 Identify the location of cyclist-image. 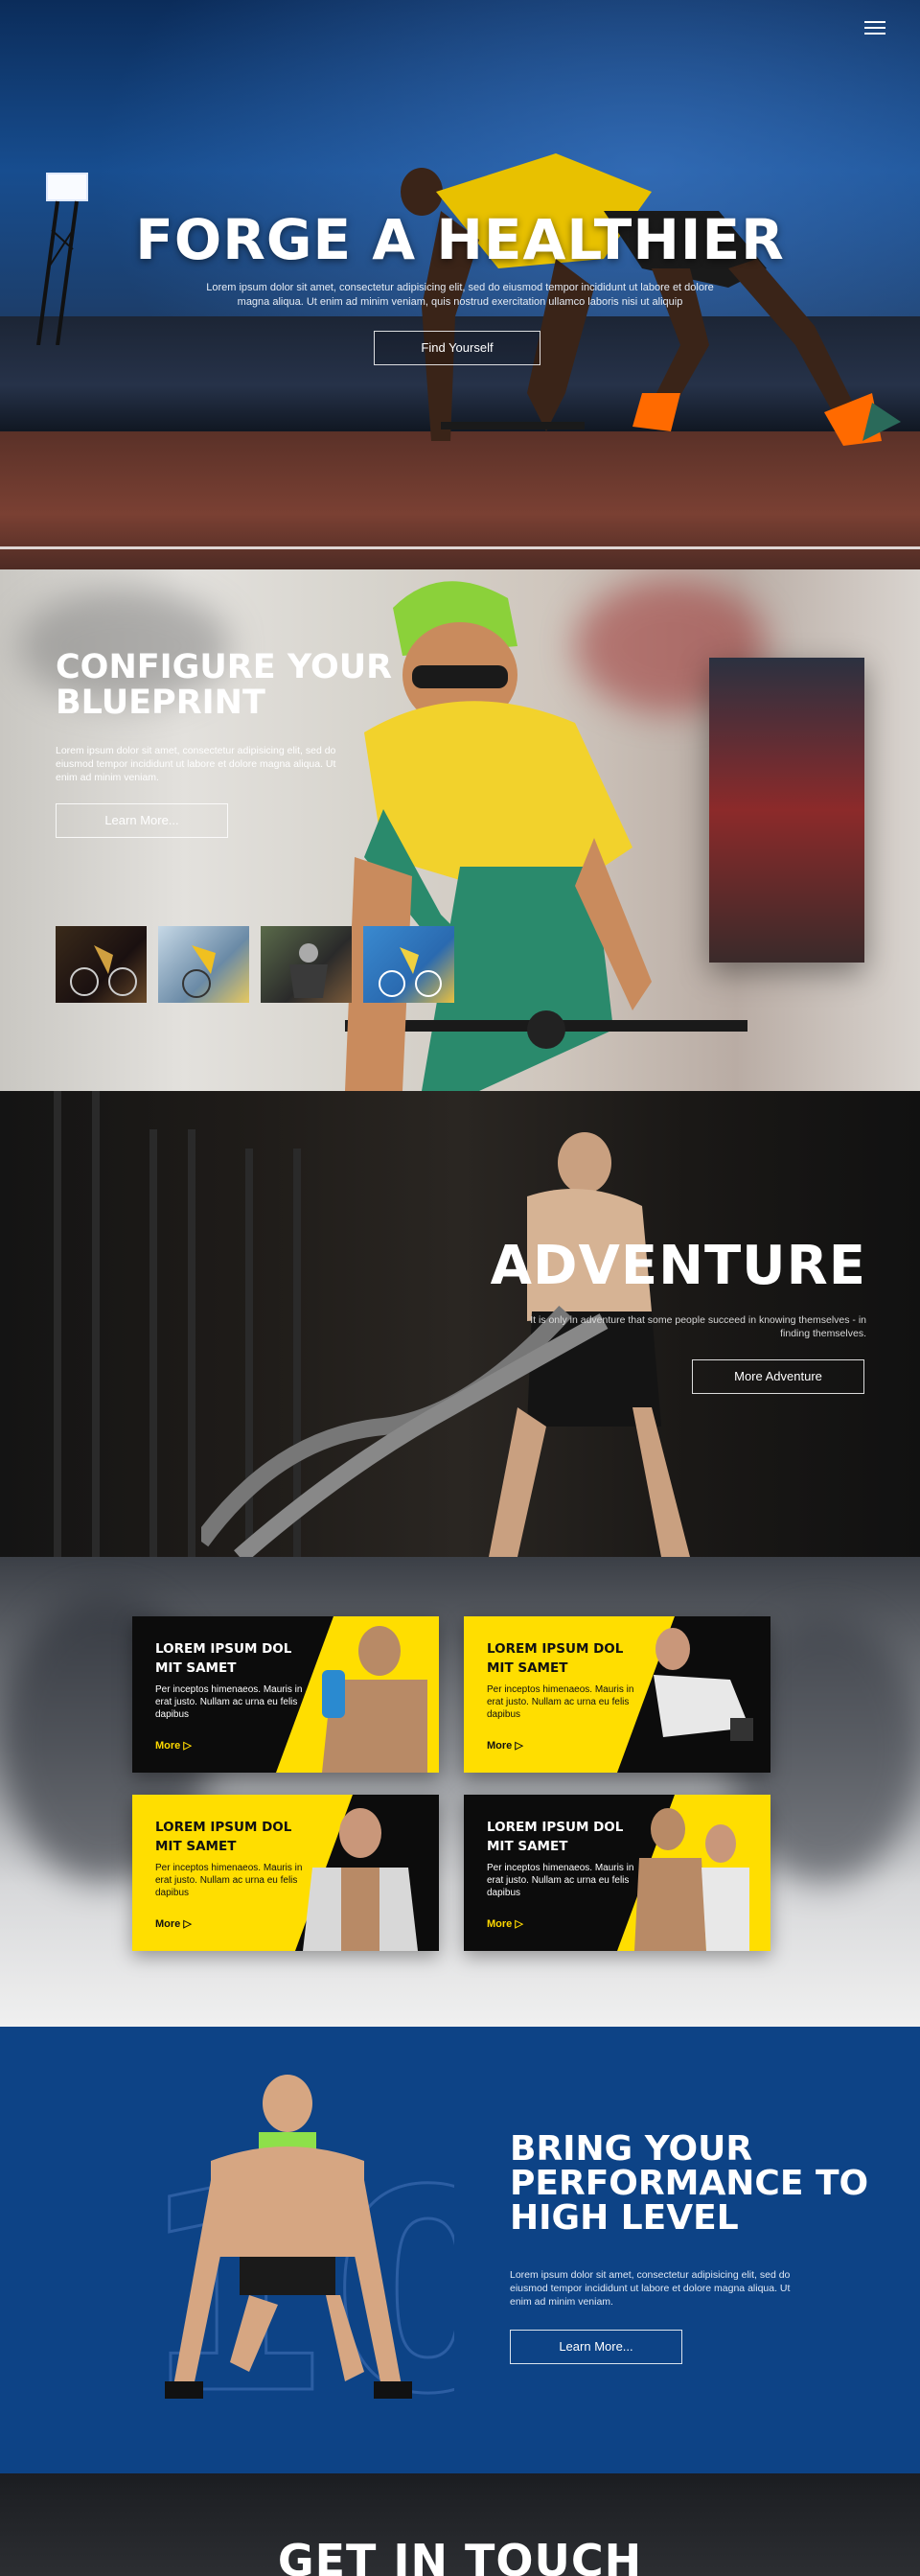
(546, 836).